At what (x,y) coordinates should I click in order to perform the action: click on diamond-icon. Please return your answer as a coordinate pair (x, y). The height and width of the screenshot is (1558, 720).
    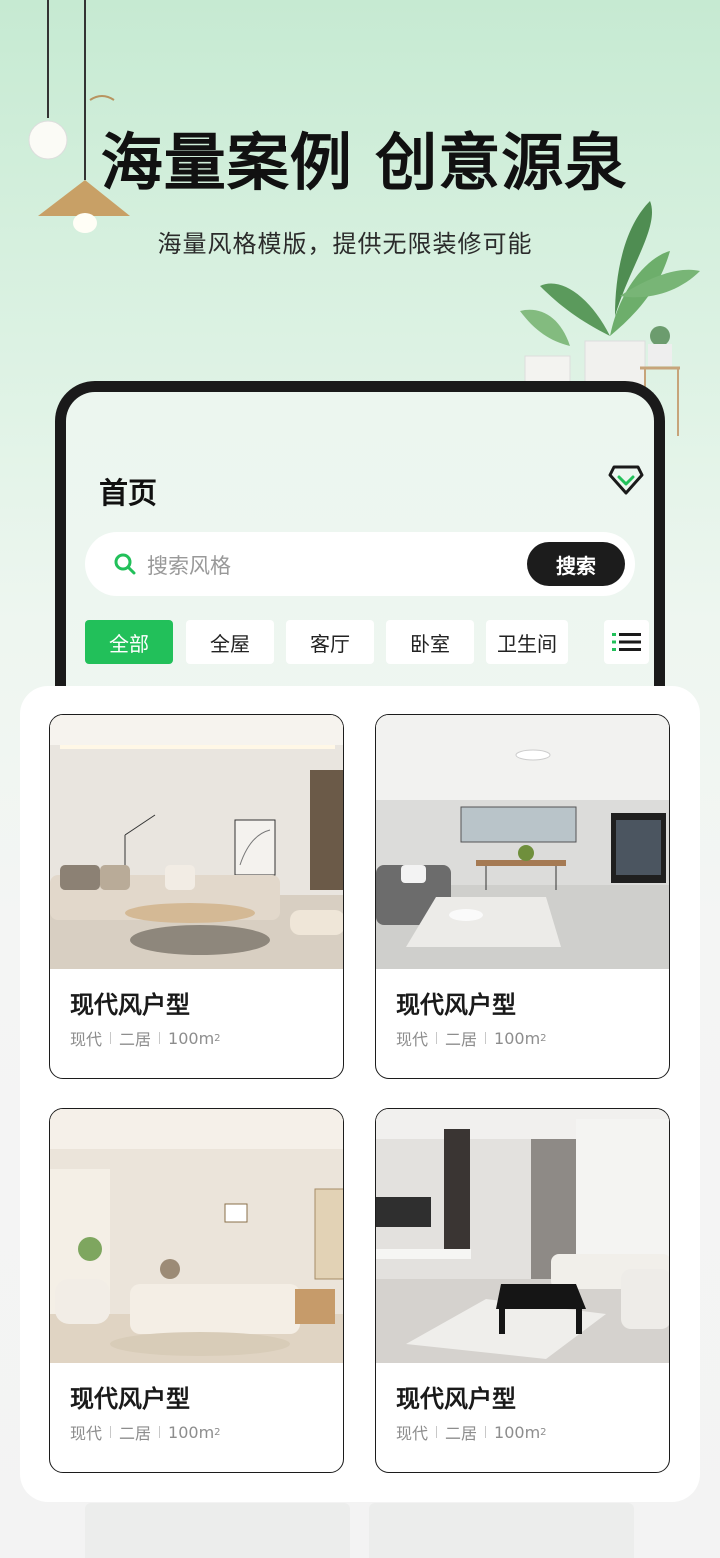
    Looking at the image, I should click on (626, 480).